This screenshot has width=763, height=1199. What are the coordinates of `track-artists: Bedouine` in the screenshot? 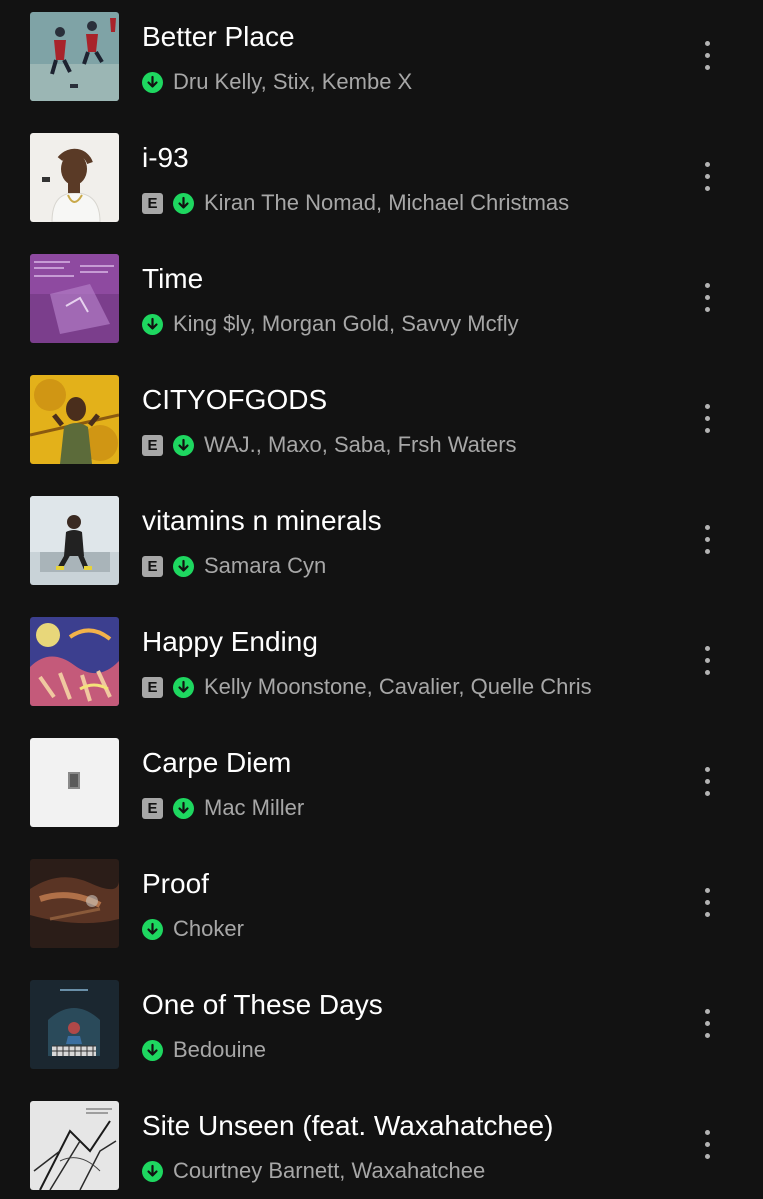 It's located at (219, 1049).